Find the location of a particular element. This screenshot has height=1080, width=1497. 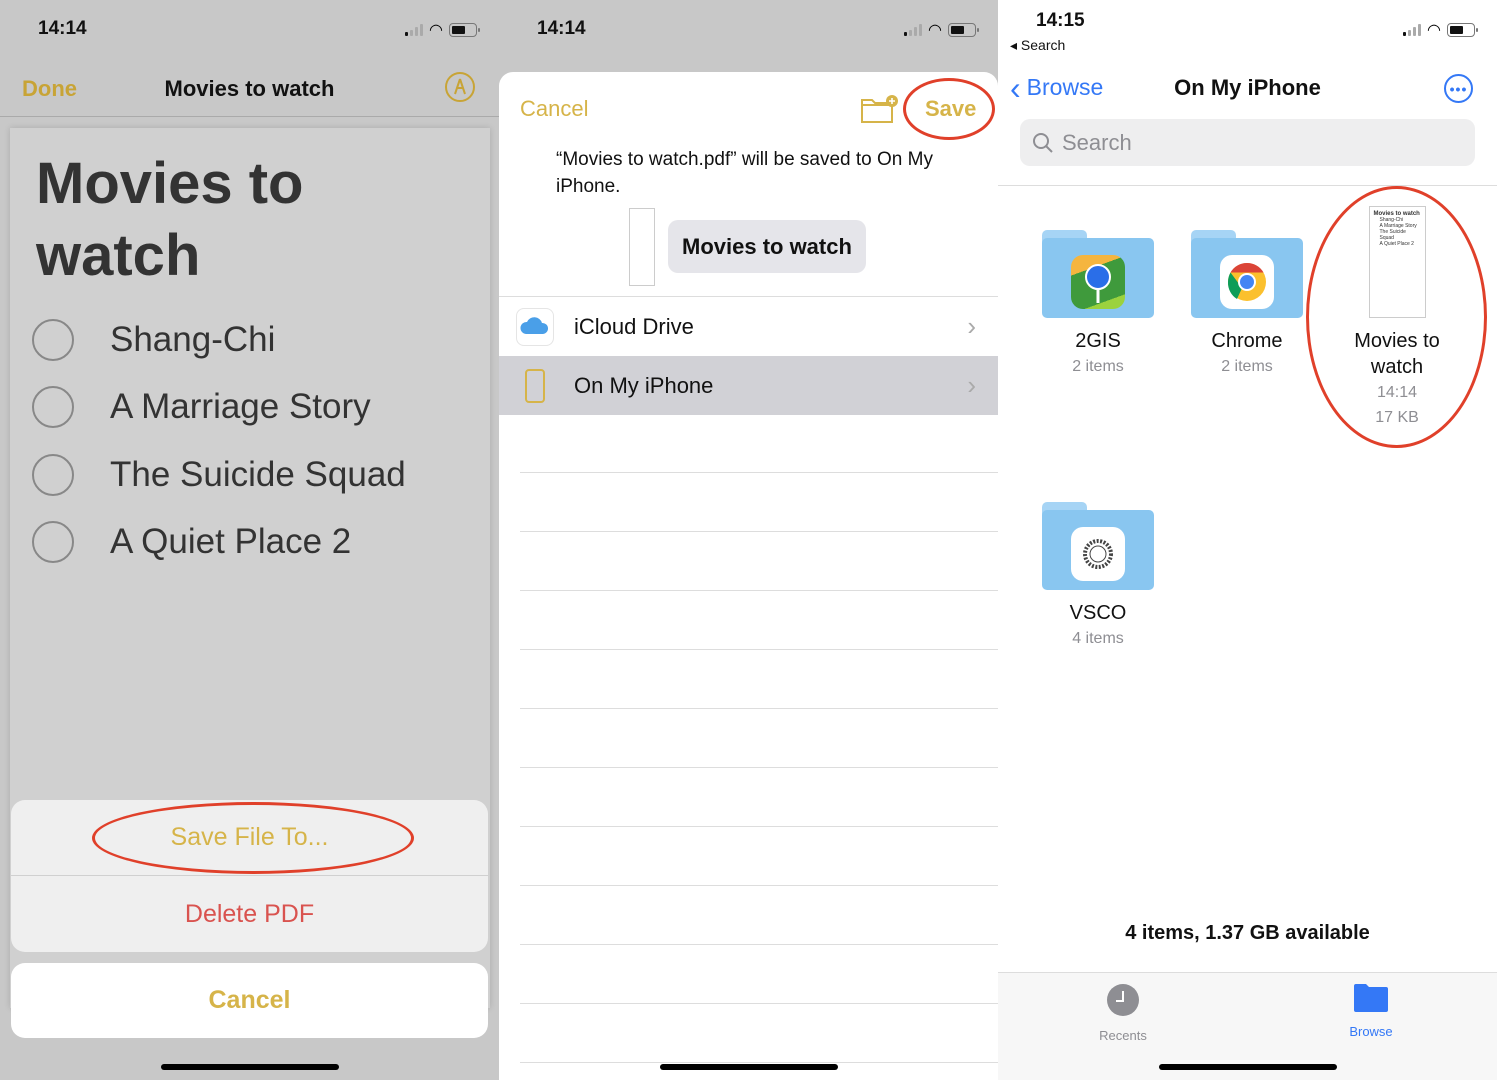

item-name: VSCO is located at coordinates (1098, 613).